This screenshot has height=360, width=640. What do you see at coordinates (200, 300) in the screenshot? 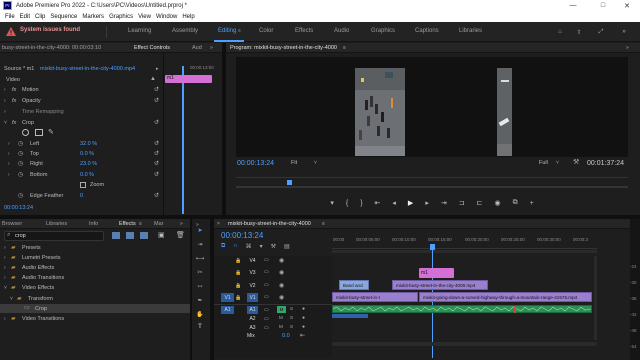
I see `pen-tool-icon: ✒` at bounding box center [200, 300].